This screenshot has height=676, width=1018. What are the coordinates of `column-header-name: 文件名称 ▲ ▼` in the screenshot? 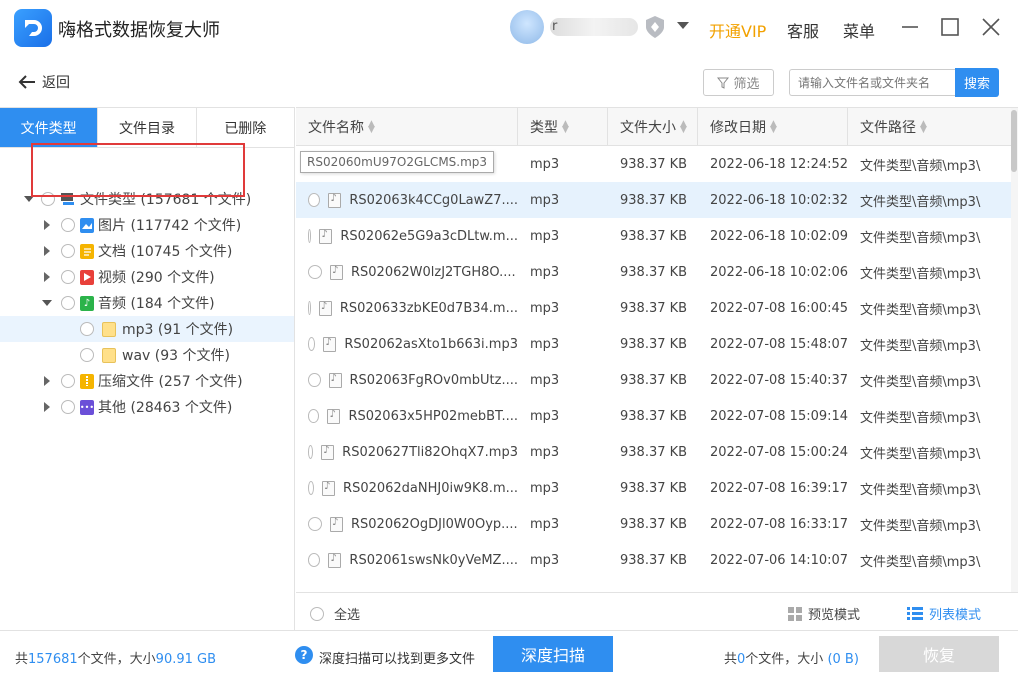 It's located at (407, 127).